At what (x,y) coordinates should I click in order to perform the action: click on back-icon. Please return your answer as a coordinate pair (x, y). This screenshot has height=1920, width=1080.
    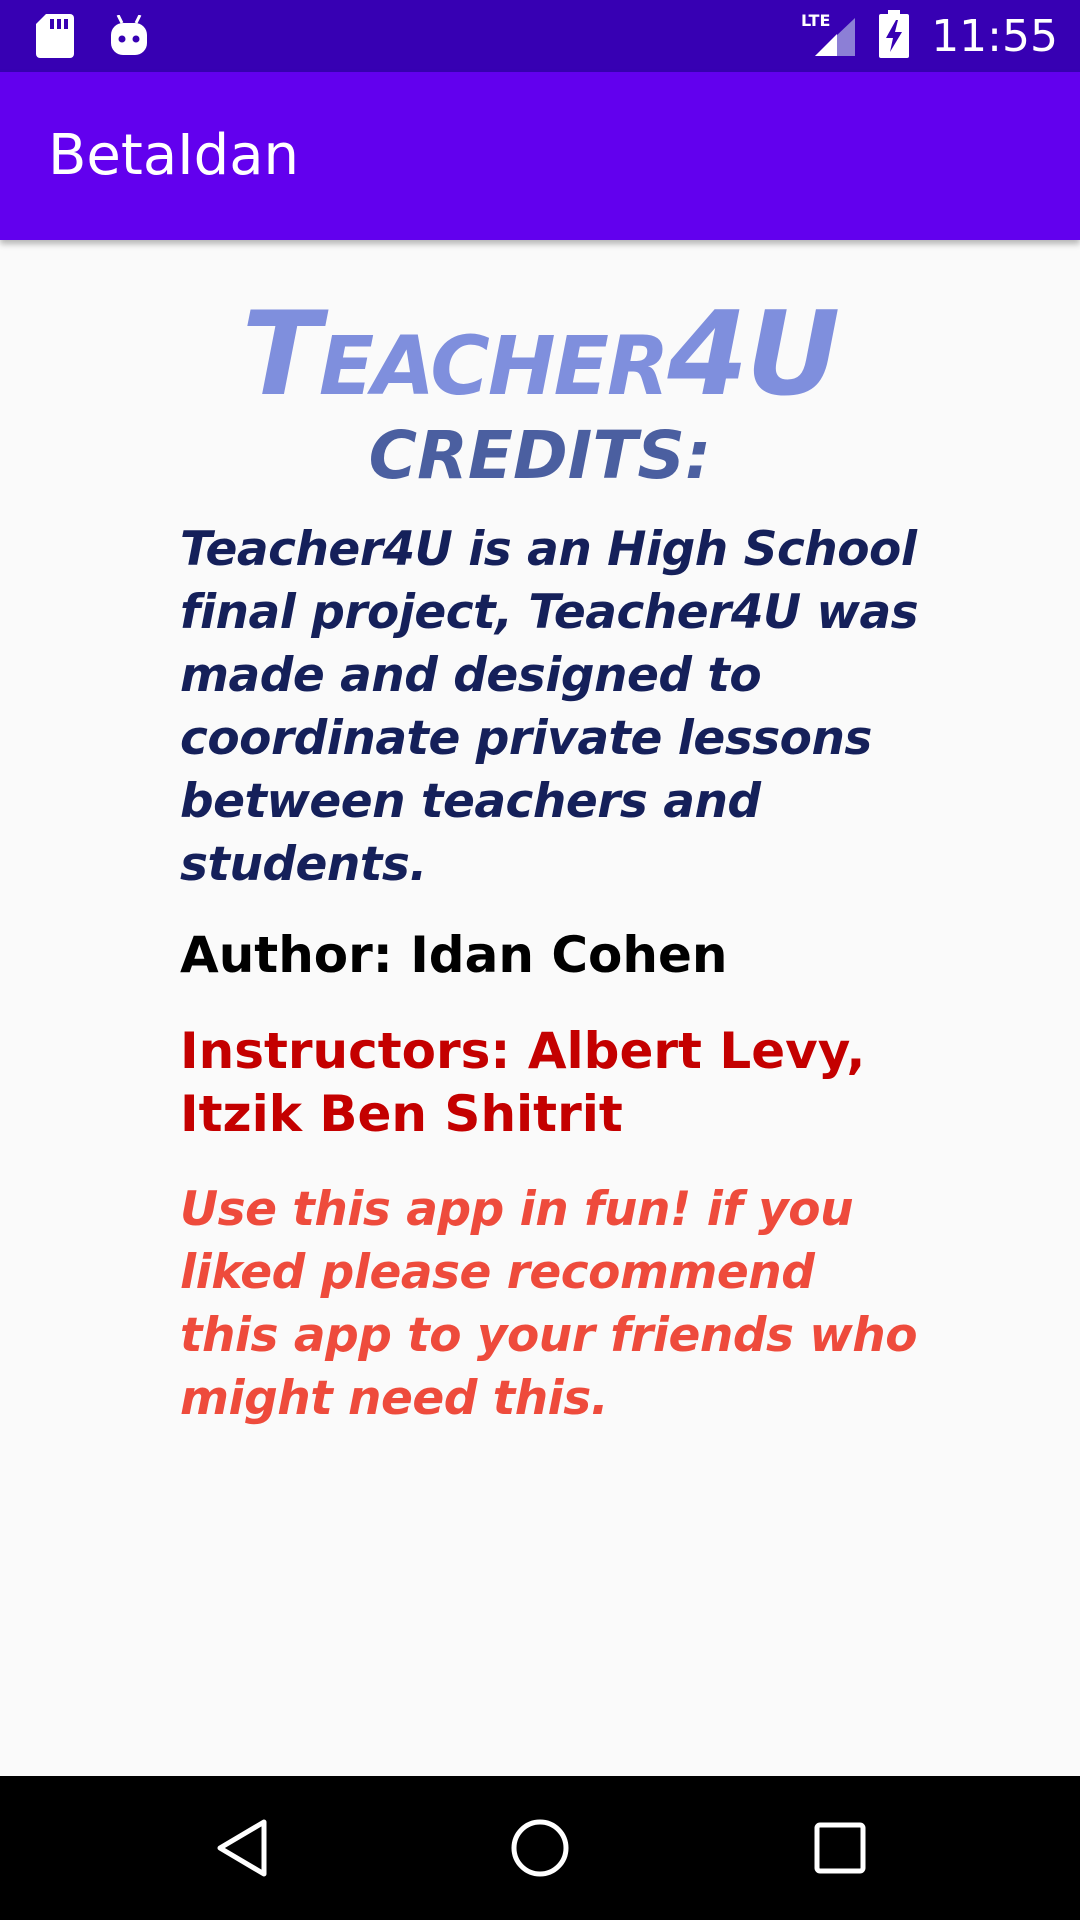
    Looking at the image, I should click on (242, 1848).